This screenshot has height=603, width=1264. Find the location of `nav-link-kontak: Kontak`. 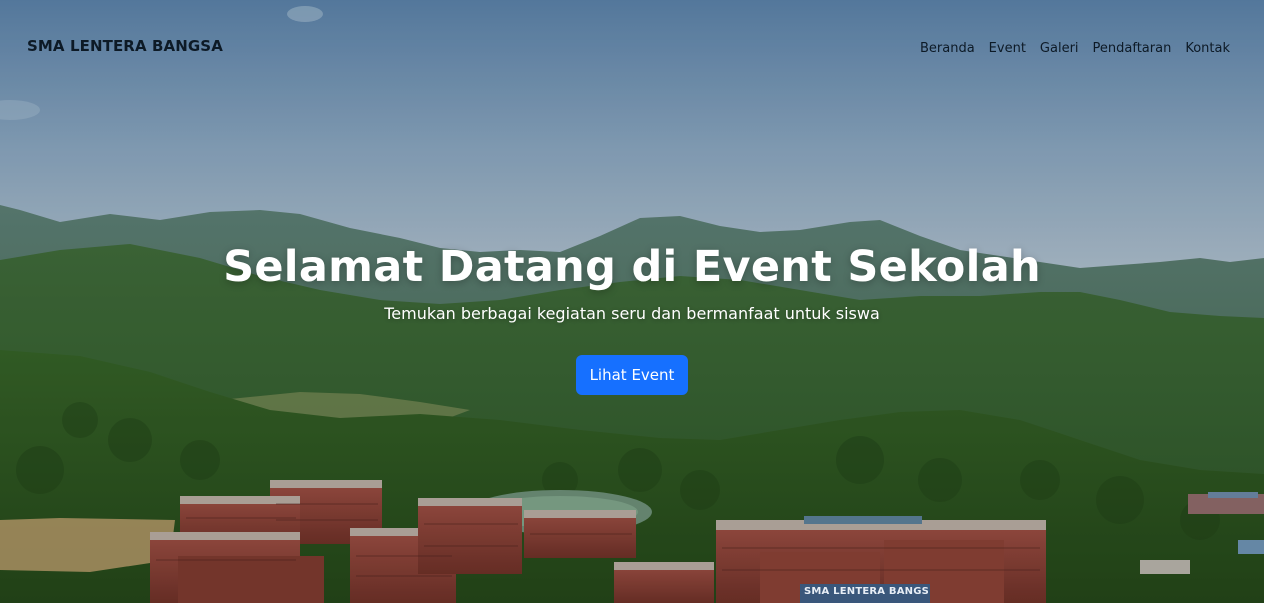

nav-link-kontak: Kontak is located at coordinates (1207, 48).